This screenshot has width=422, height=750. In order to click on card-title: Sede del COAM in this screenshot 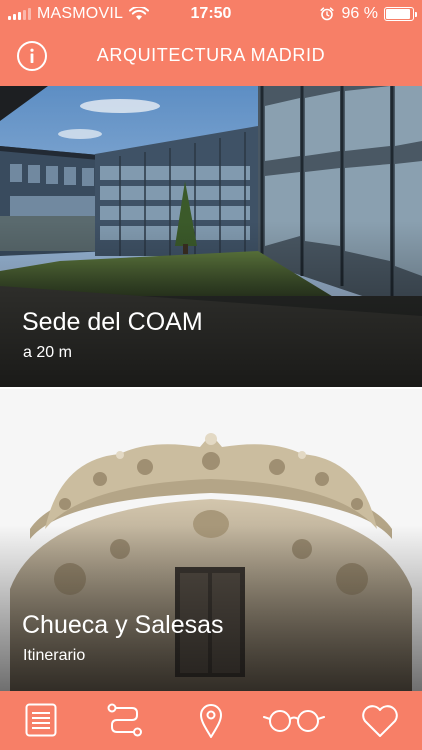, I will do `click(112, 322)`.